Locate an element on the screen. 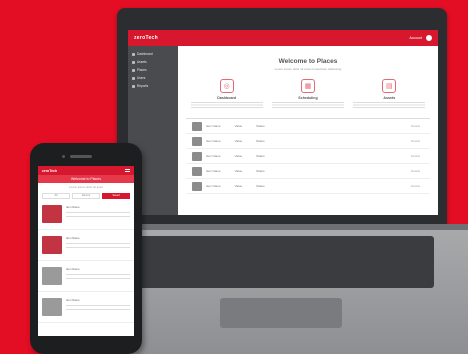 The width and height of the screenshot is (468, 354). phone-tabs: All Recent Saved is located at coordinates (86, 196).